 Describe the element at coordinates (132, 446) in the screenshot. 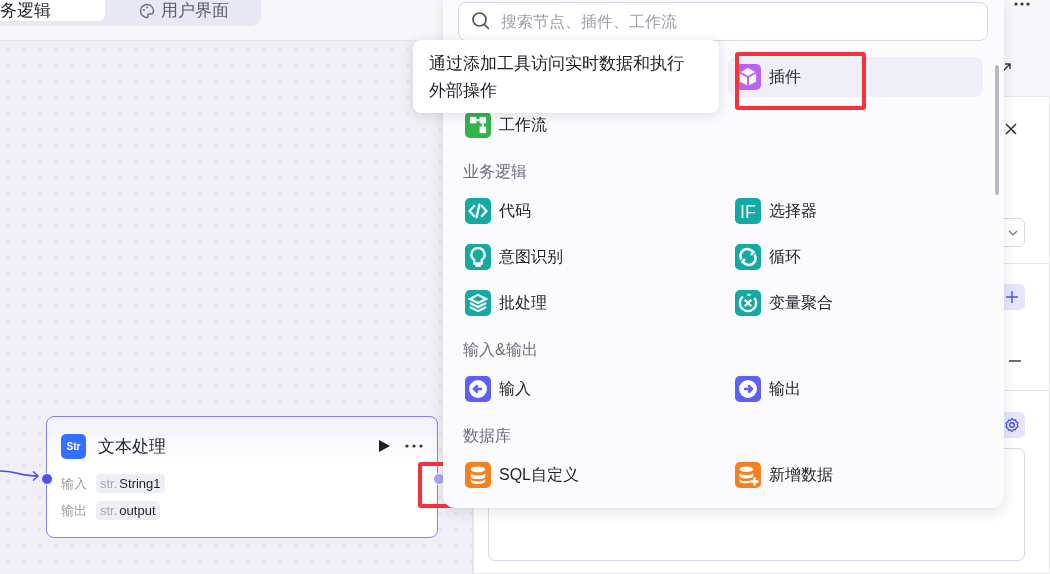

I see `node-title: 文本处理` at that location.